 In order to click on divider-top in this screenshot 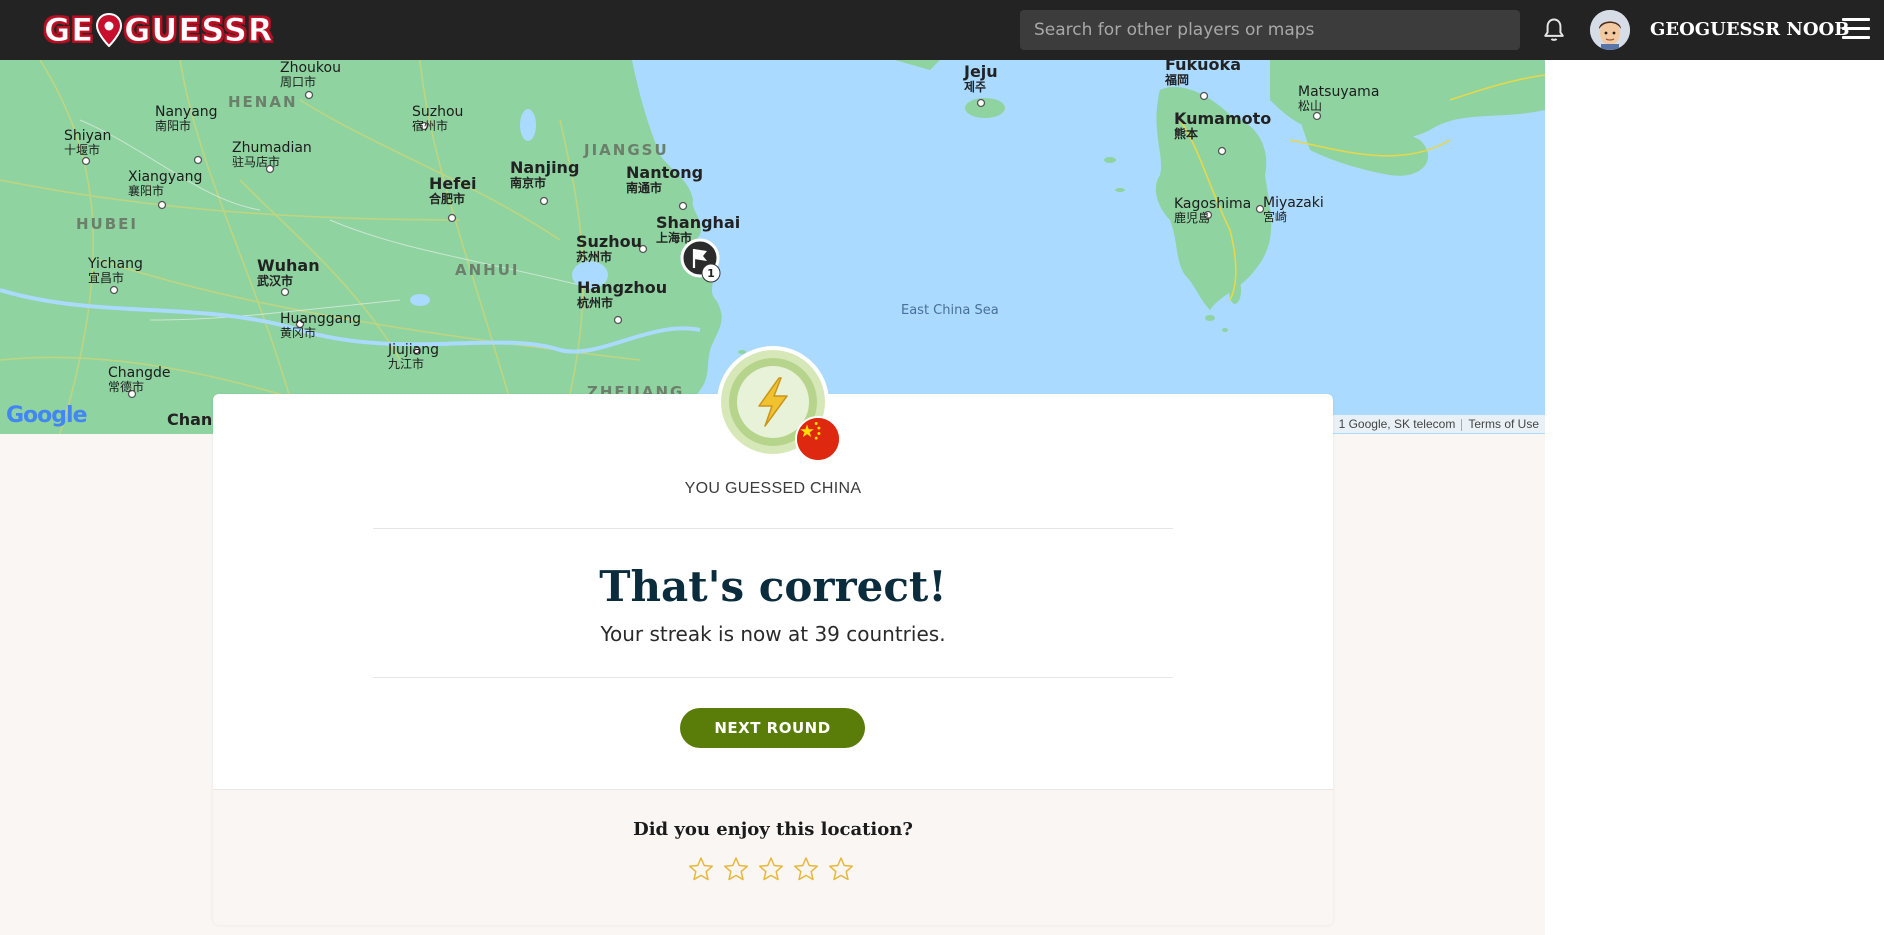, I will do `click(773, 528)`.